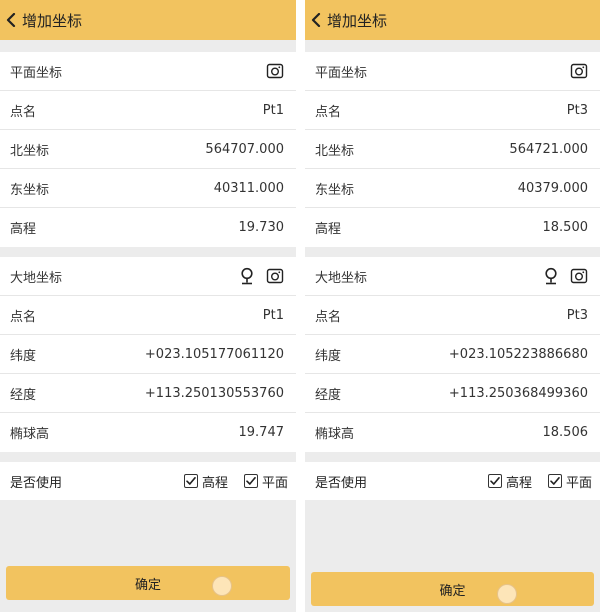 The width and height of the screenshot is (600, 612). Describe the element at coordinates (261, 227) in the screenshot. I see `elevation-value: 19.730` at that location.